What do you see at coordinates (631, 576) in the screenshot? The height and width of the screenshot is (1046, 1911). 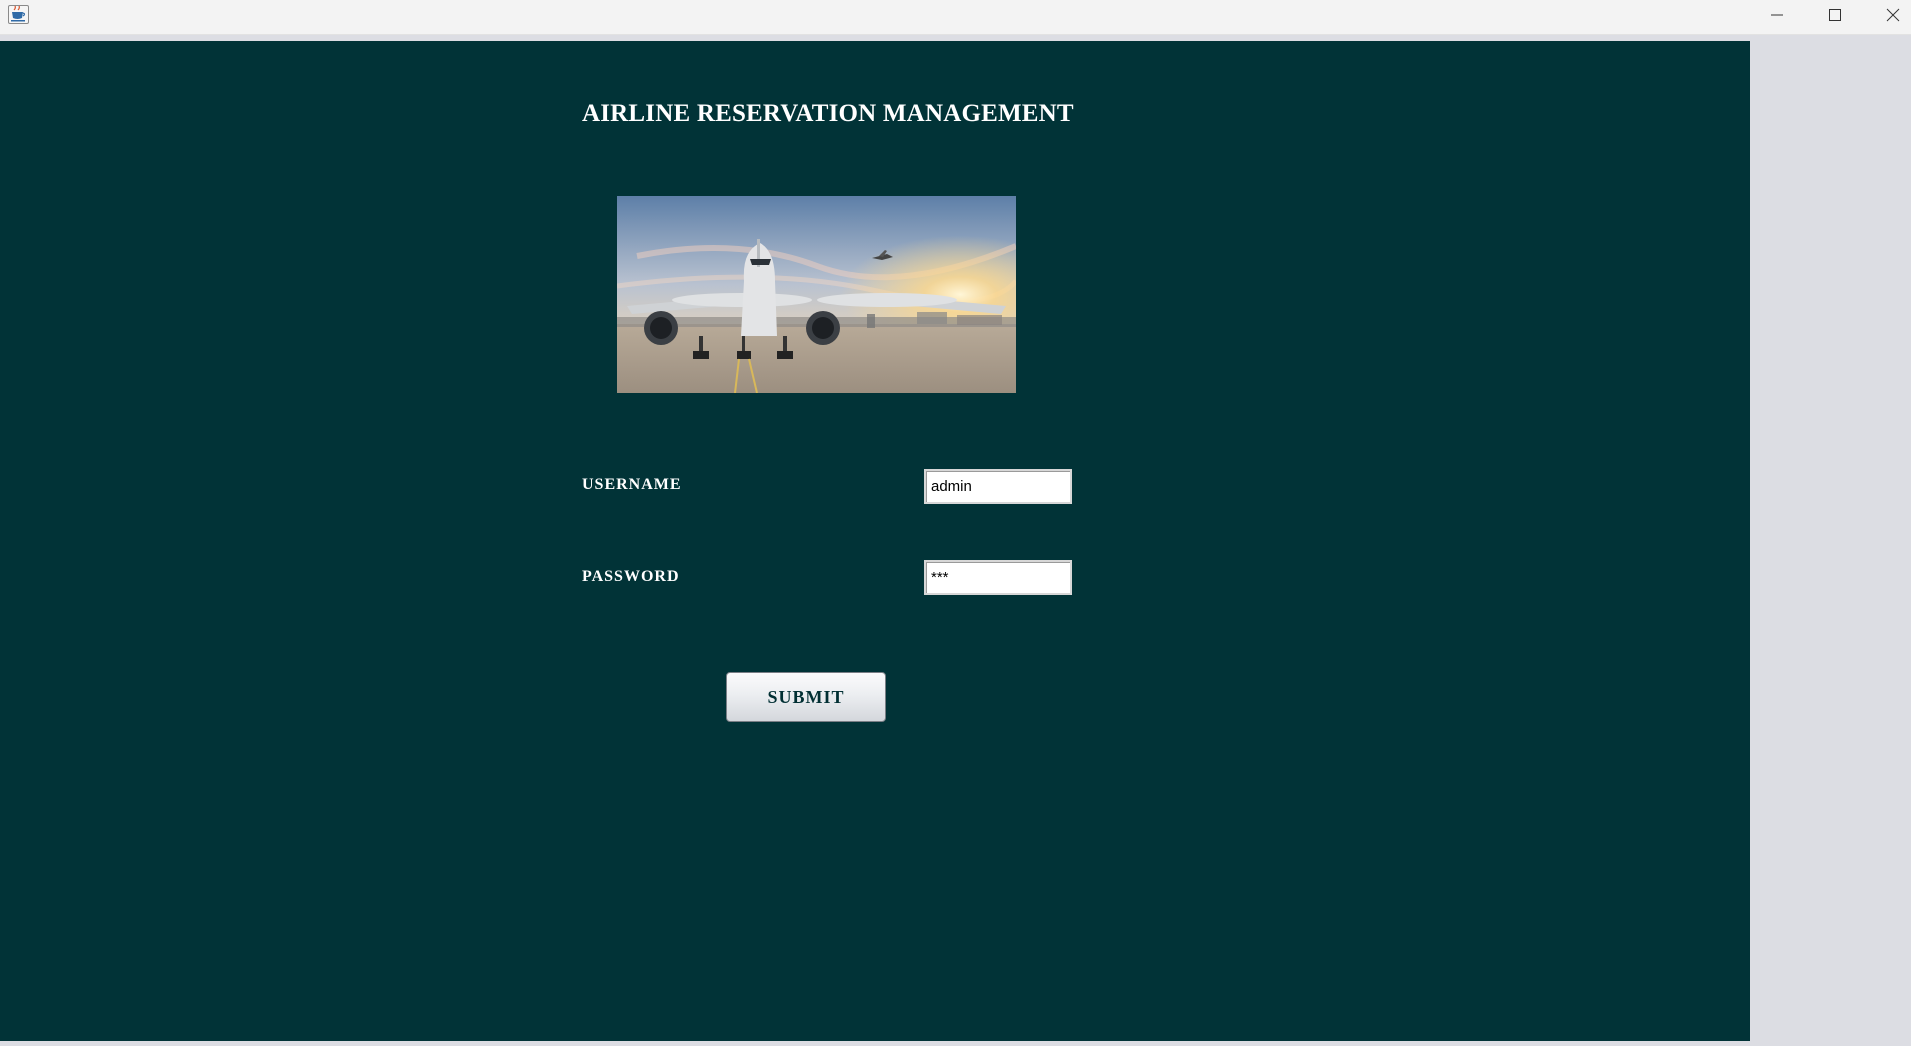 I see `password-label: PASSWORD` at bounding box center [631, 576].